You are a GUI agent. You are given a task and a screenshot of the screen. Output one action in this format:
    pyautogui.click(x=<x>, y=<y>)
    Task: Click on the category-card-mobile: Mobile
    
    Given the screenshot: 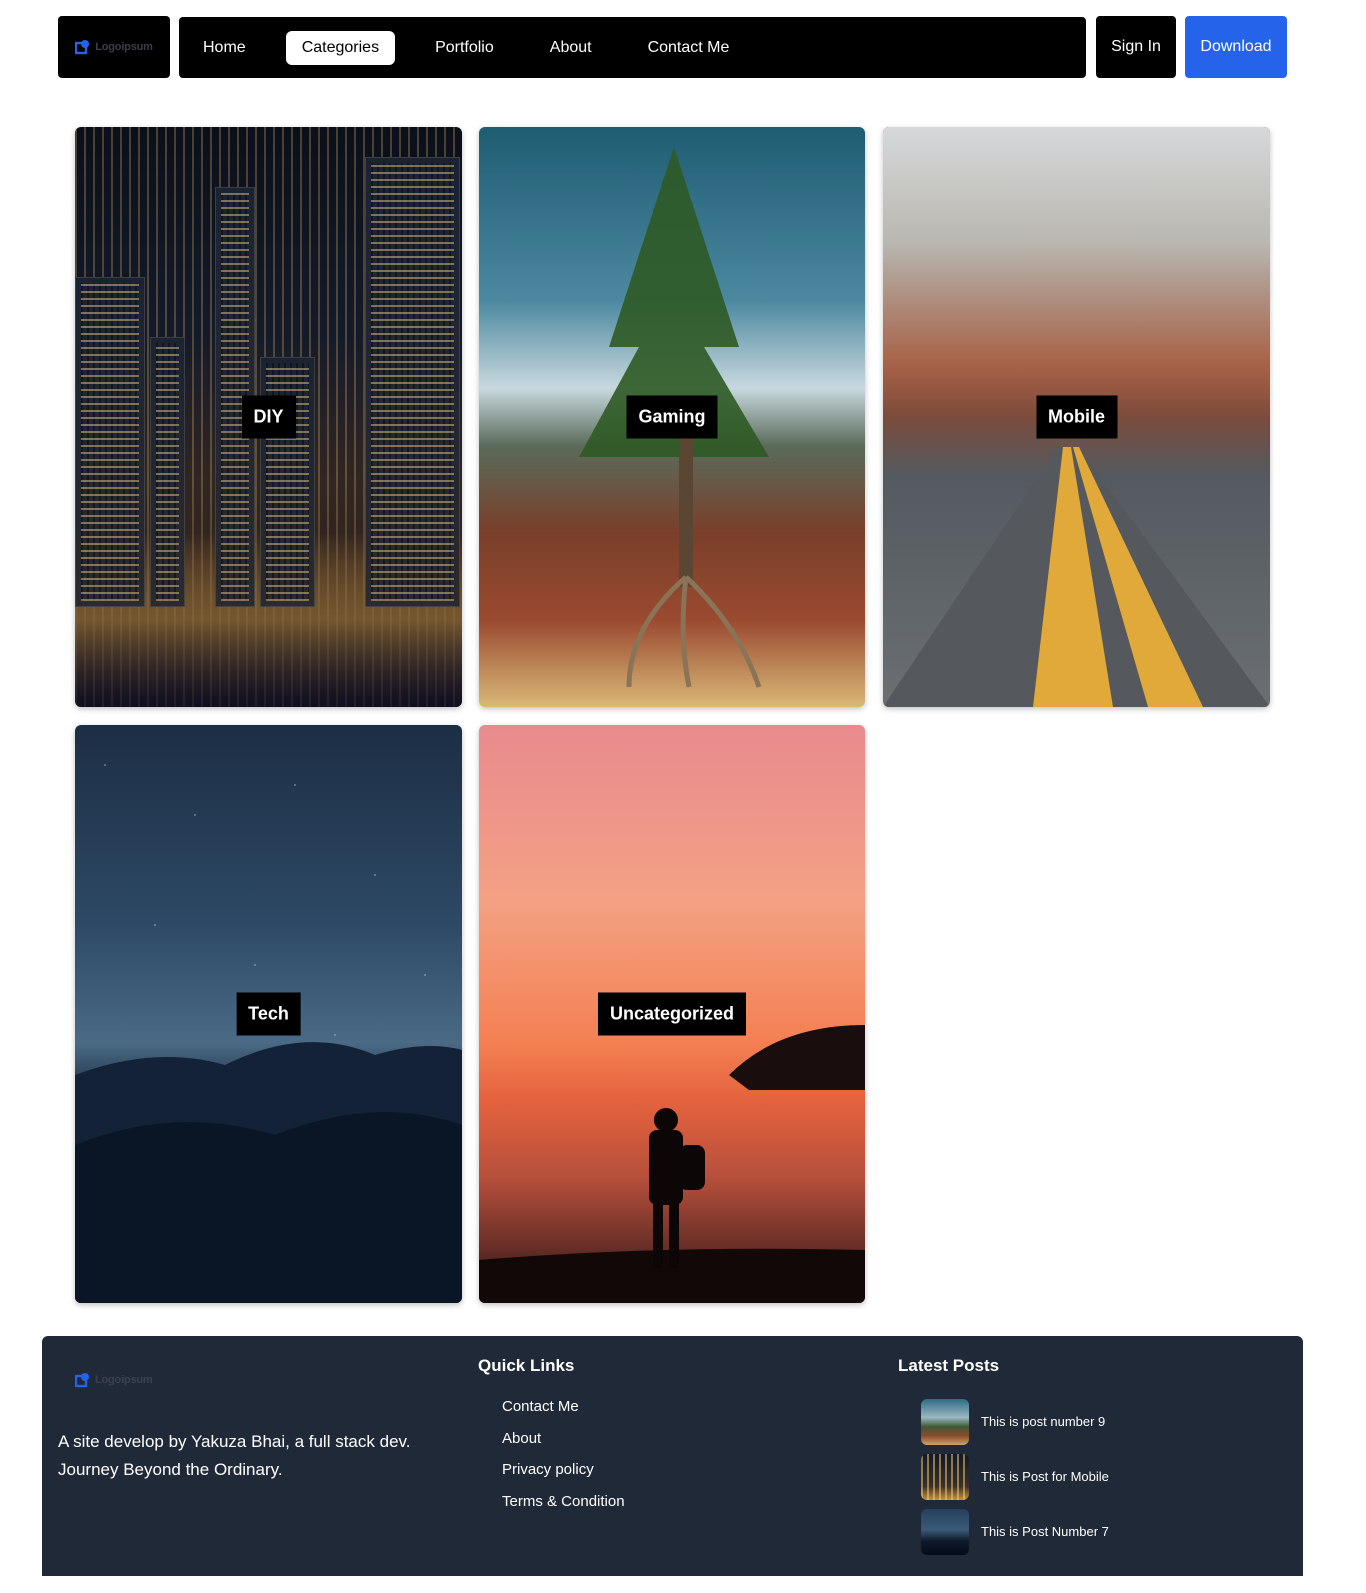 What is the action you would take?
    pyautogui.click(x=1076, y=417)
    